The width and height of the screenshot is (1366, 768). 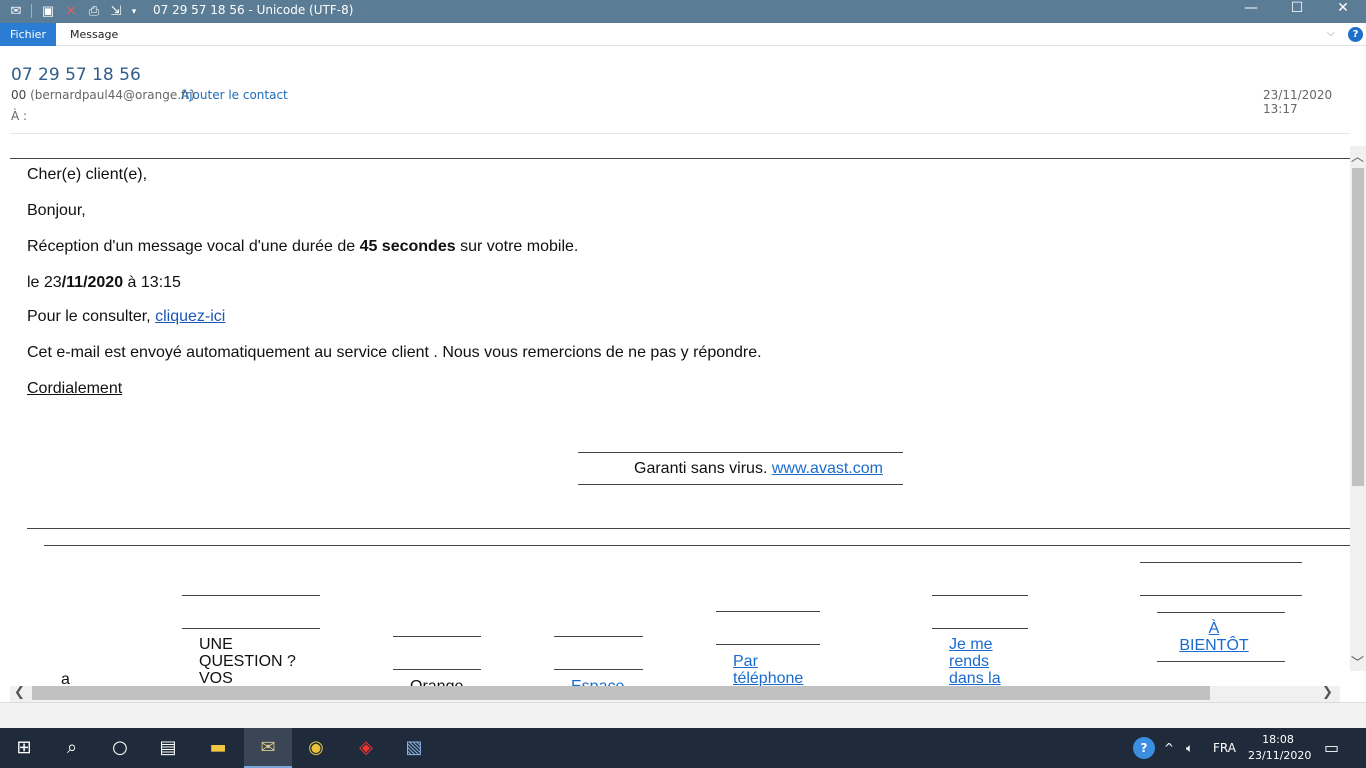 What do you see at coordinates (1278, 739) in the screenshot?
I see `clock-time: 18:08` at bounding box center [1278, 739].